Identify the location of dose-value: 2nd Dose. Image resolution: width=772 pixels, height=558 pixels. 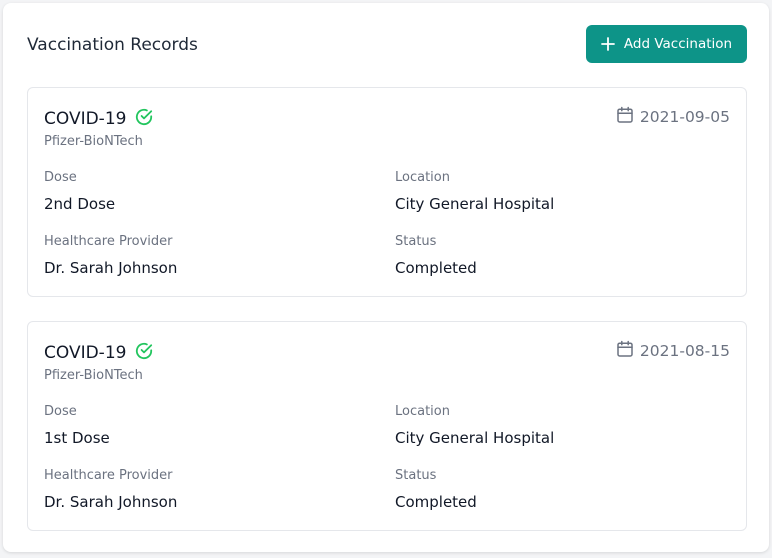
(80, 204).